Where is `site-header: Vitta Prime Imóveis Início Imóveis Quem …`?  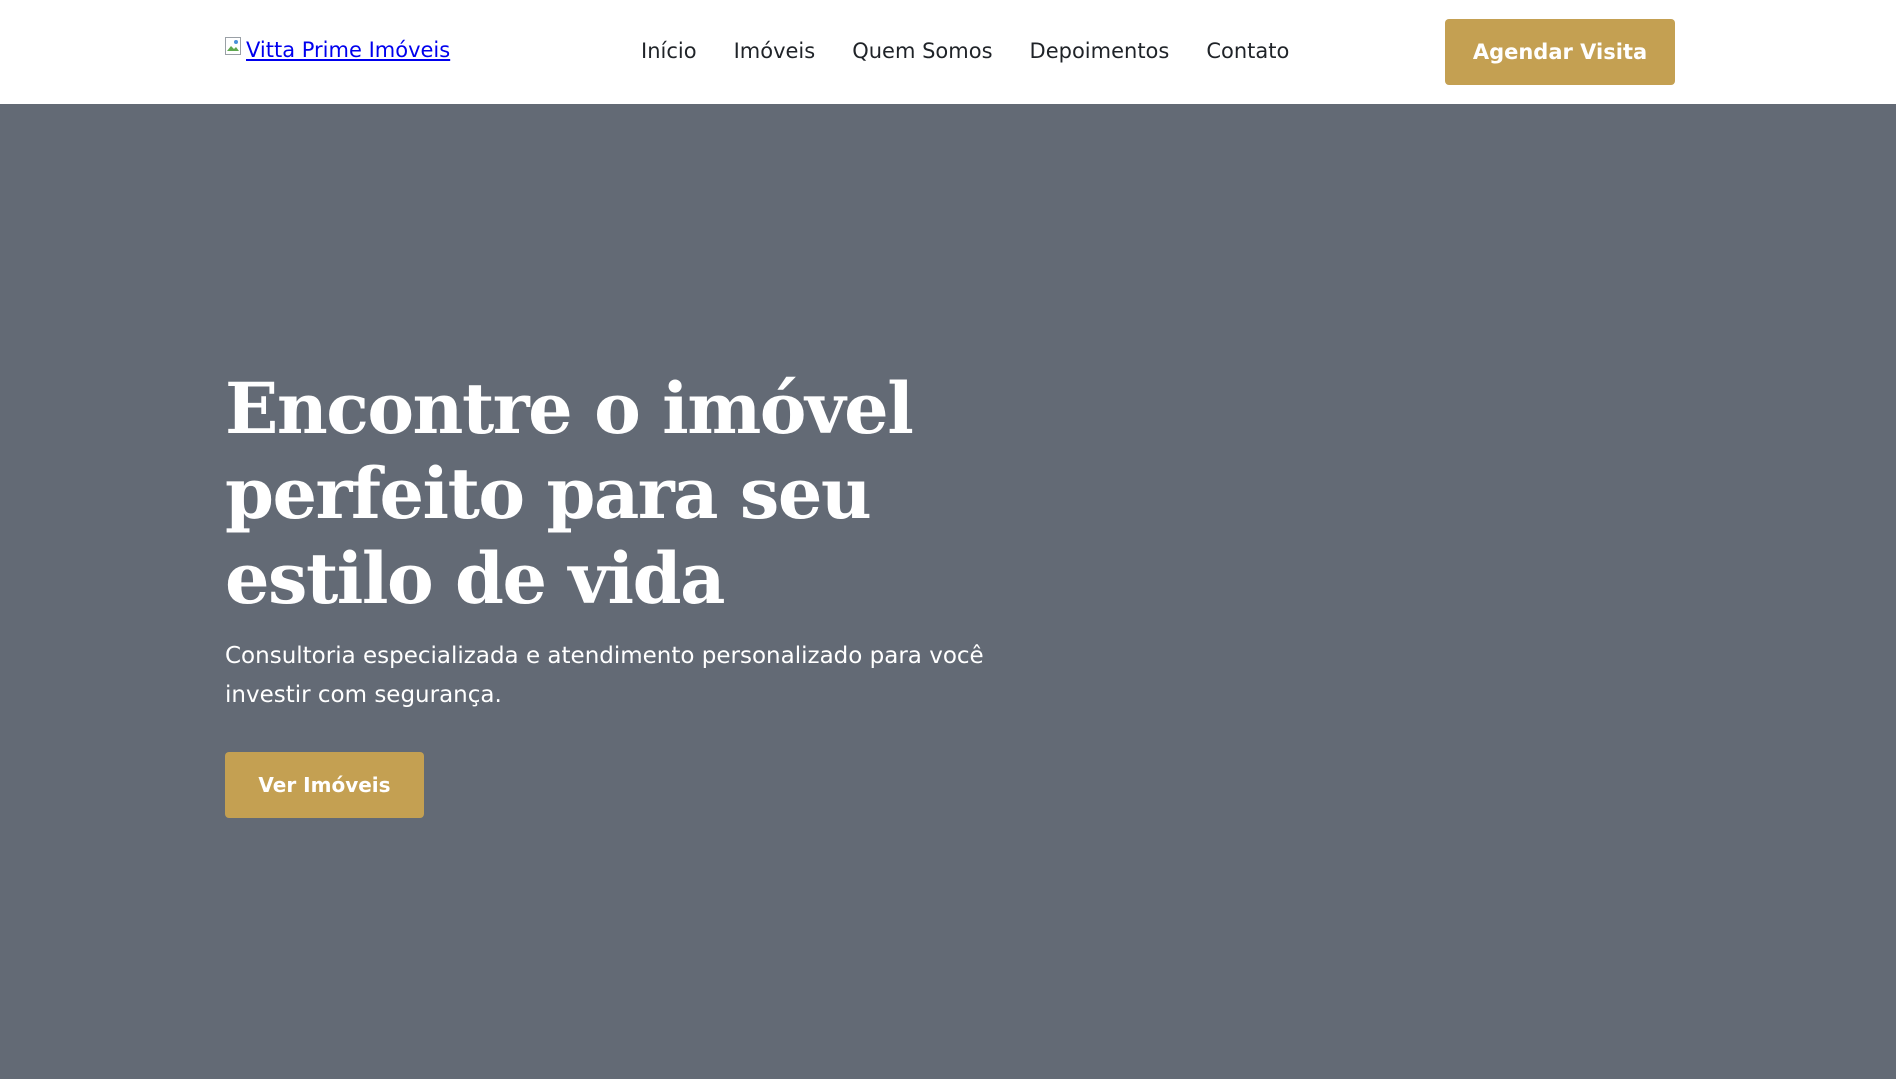 site-header: Vitta Prime Imóveis Início Imóveis Quem … is located at coordinates (948, 52).